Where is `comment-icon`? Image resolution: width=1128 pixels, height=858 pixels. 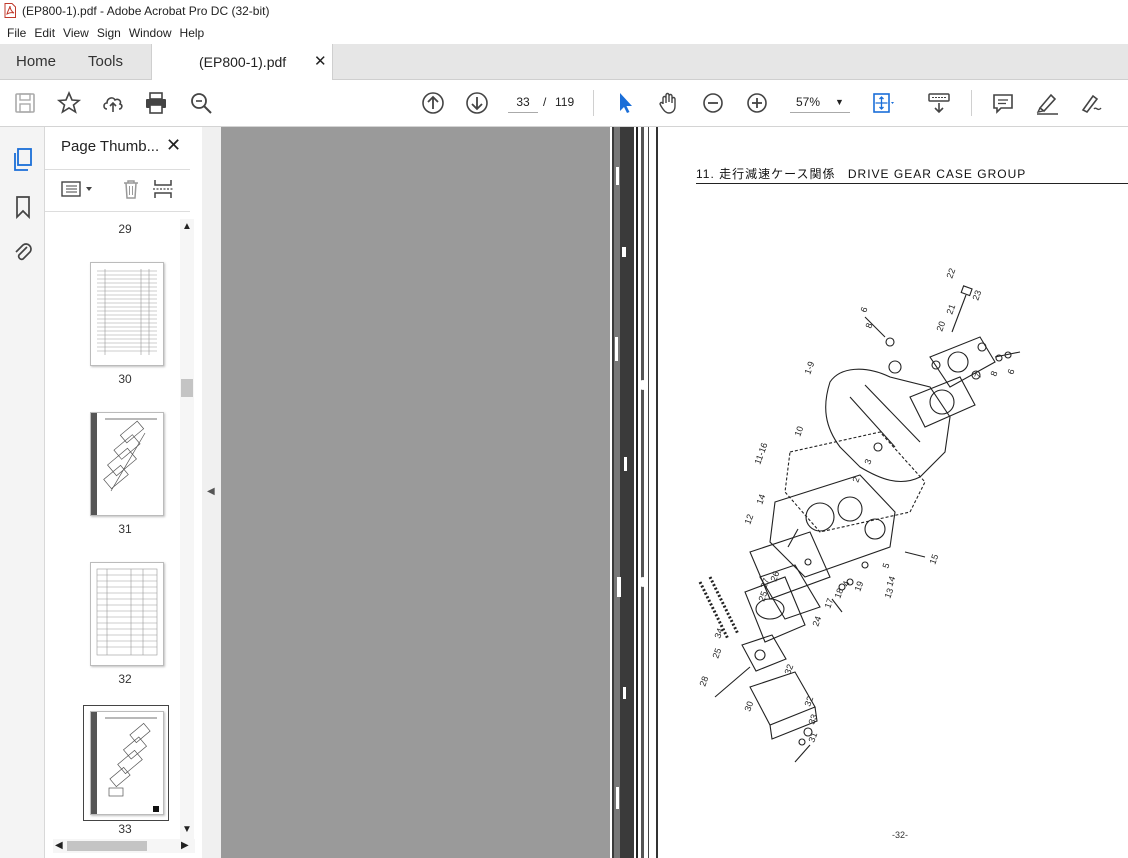
comment-icon is located at coordinates (1003, 103).